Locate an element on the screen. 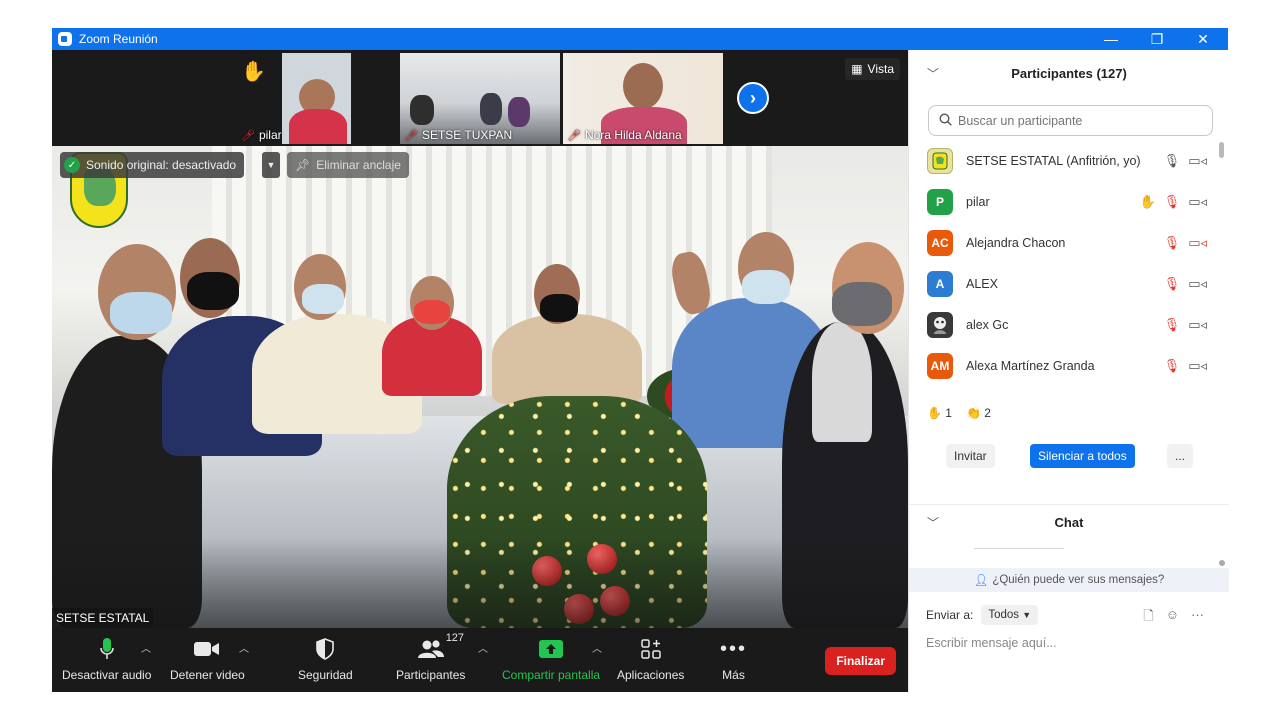 The height and width of the screenshot is (720, 1280). share-screen-button: Compartir pantalla is located at coordinates (551, 659).